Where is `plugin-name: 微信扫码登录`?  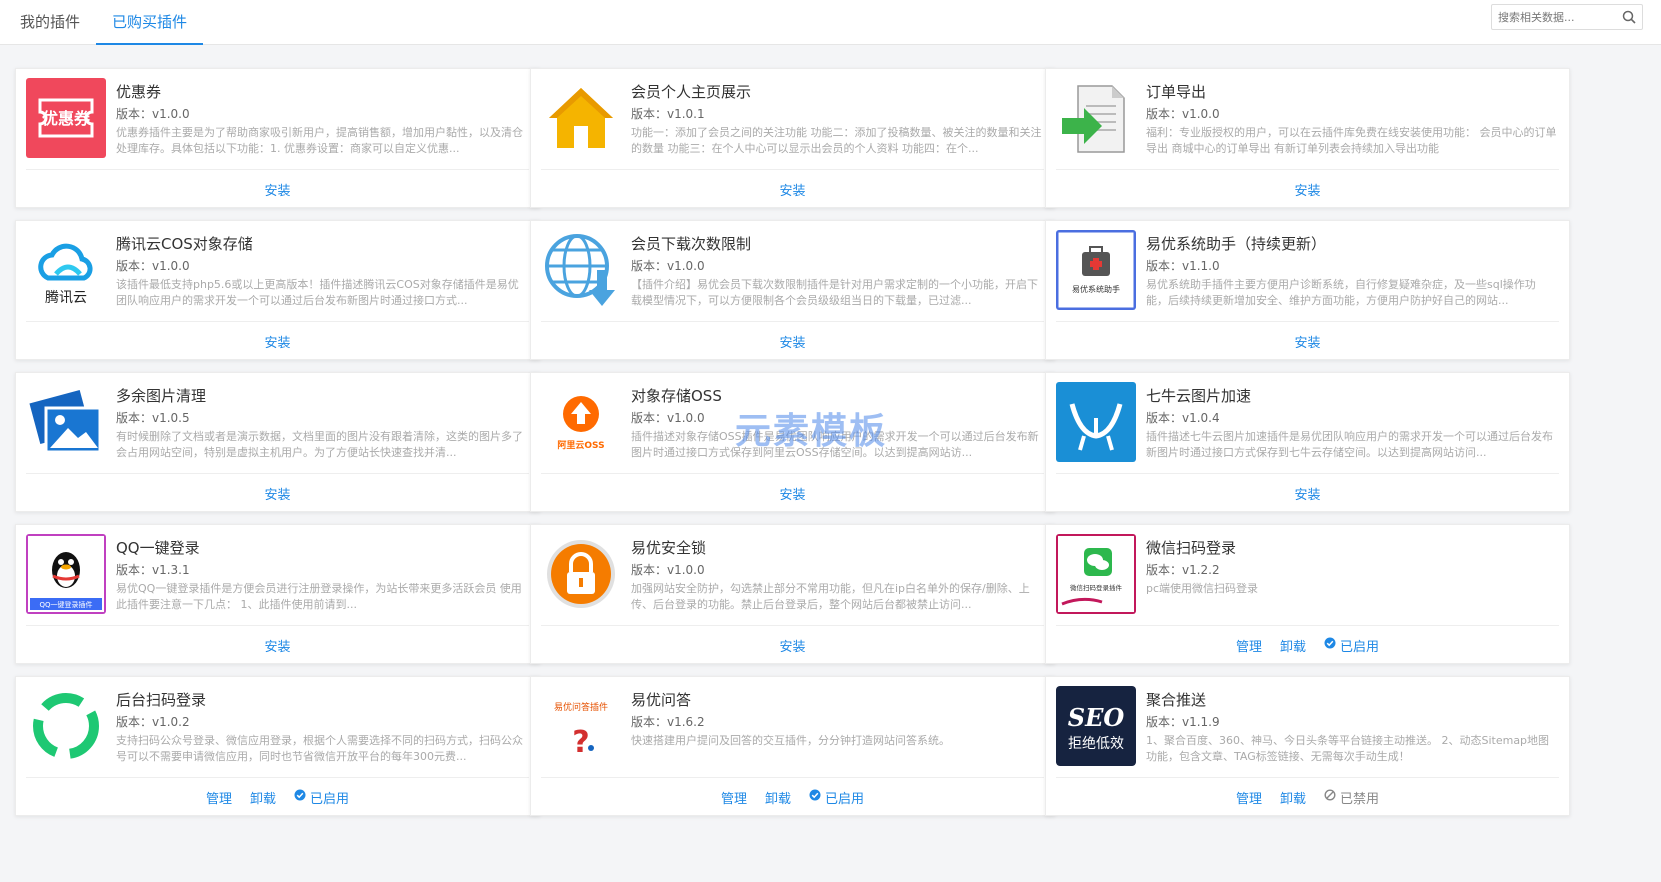 plugin-name: 微信扫码登录 is located at coordinates (1191, 548).